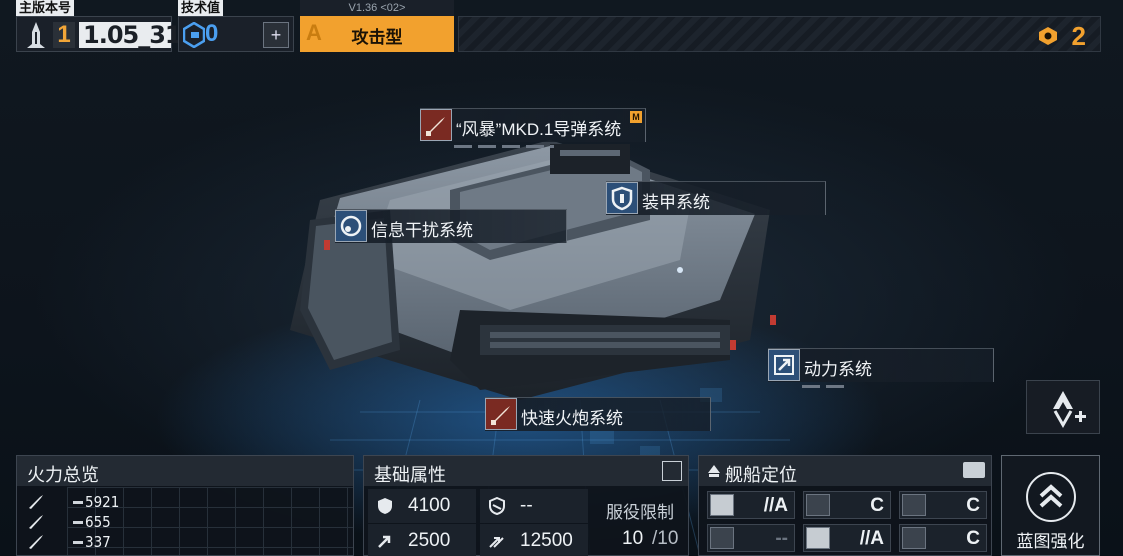 This screenshot has width=1123, height=556. What do you see at coordinates (377, 37) in the screenshot?
I see `ship-type-name: 攻击型` at bounding box center [377, 37].